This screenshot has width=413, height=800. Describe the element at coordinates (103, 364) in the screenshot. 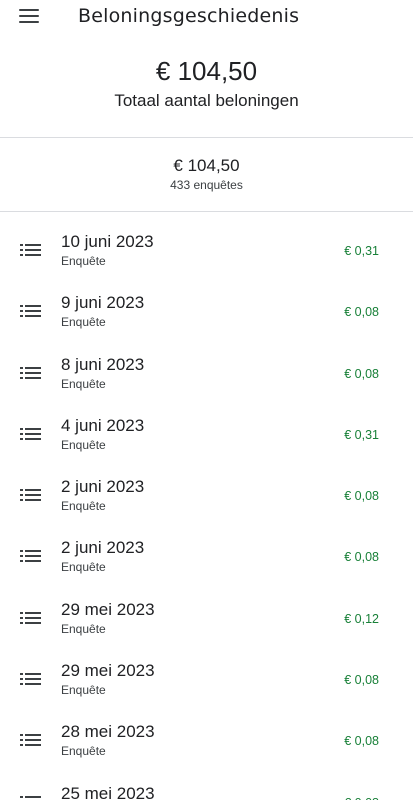

I see `reward-date: 8 juni 2023` at that location.